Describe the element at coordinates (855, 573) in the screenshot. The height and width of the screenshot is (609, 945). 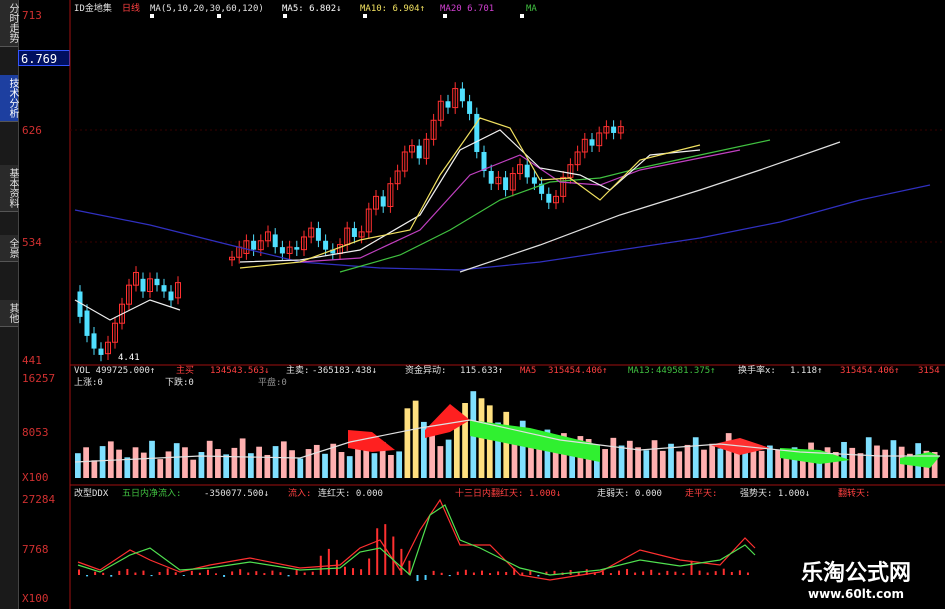
I see `watermark-title: 乐淘公式网` at that location.